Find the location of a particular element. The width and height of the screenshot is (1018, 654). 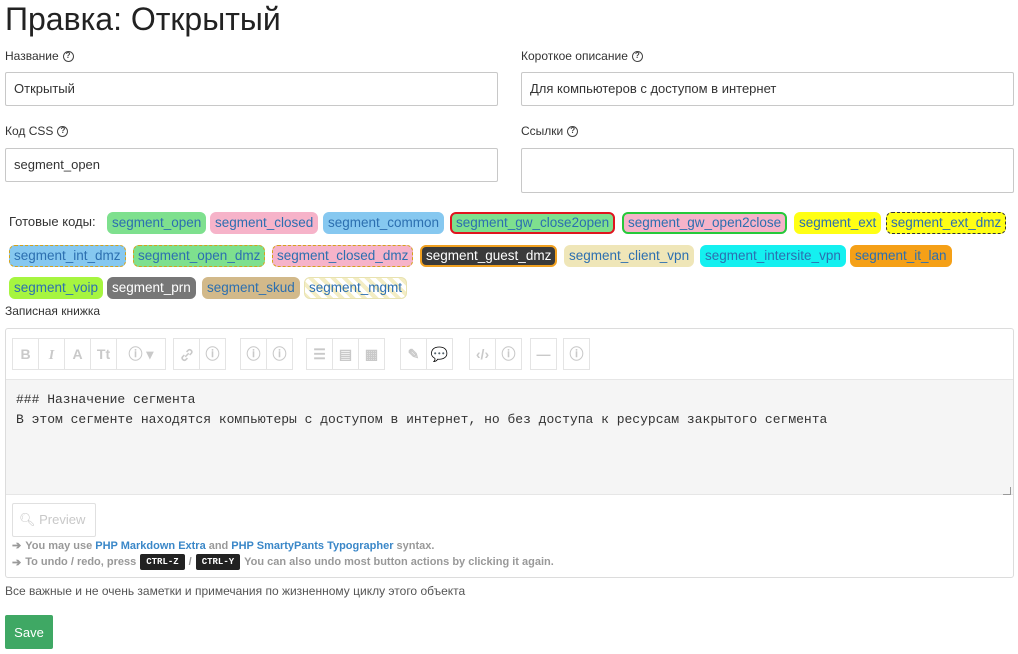

code-button: ‹/› is located at coordinates (482, 354).